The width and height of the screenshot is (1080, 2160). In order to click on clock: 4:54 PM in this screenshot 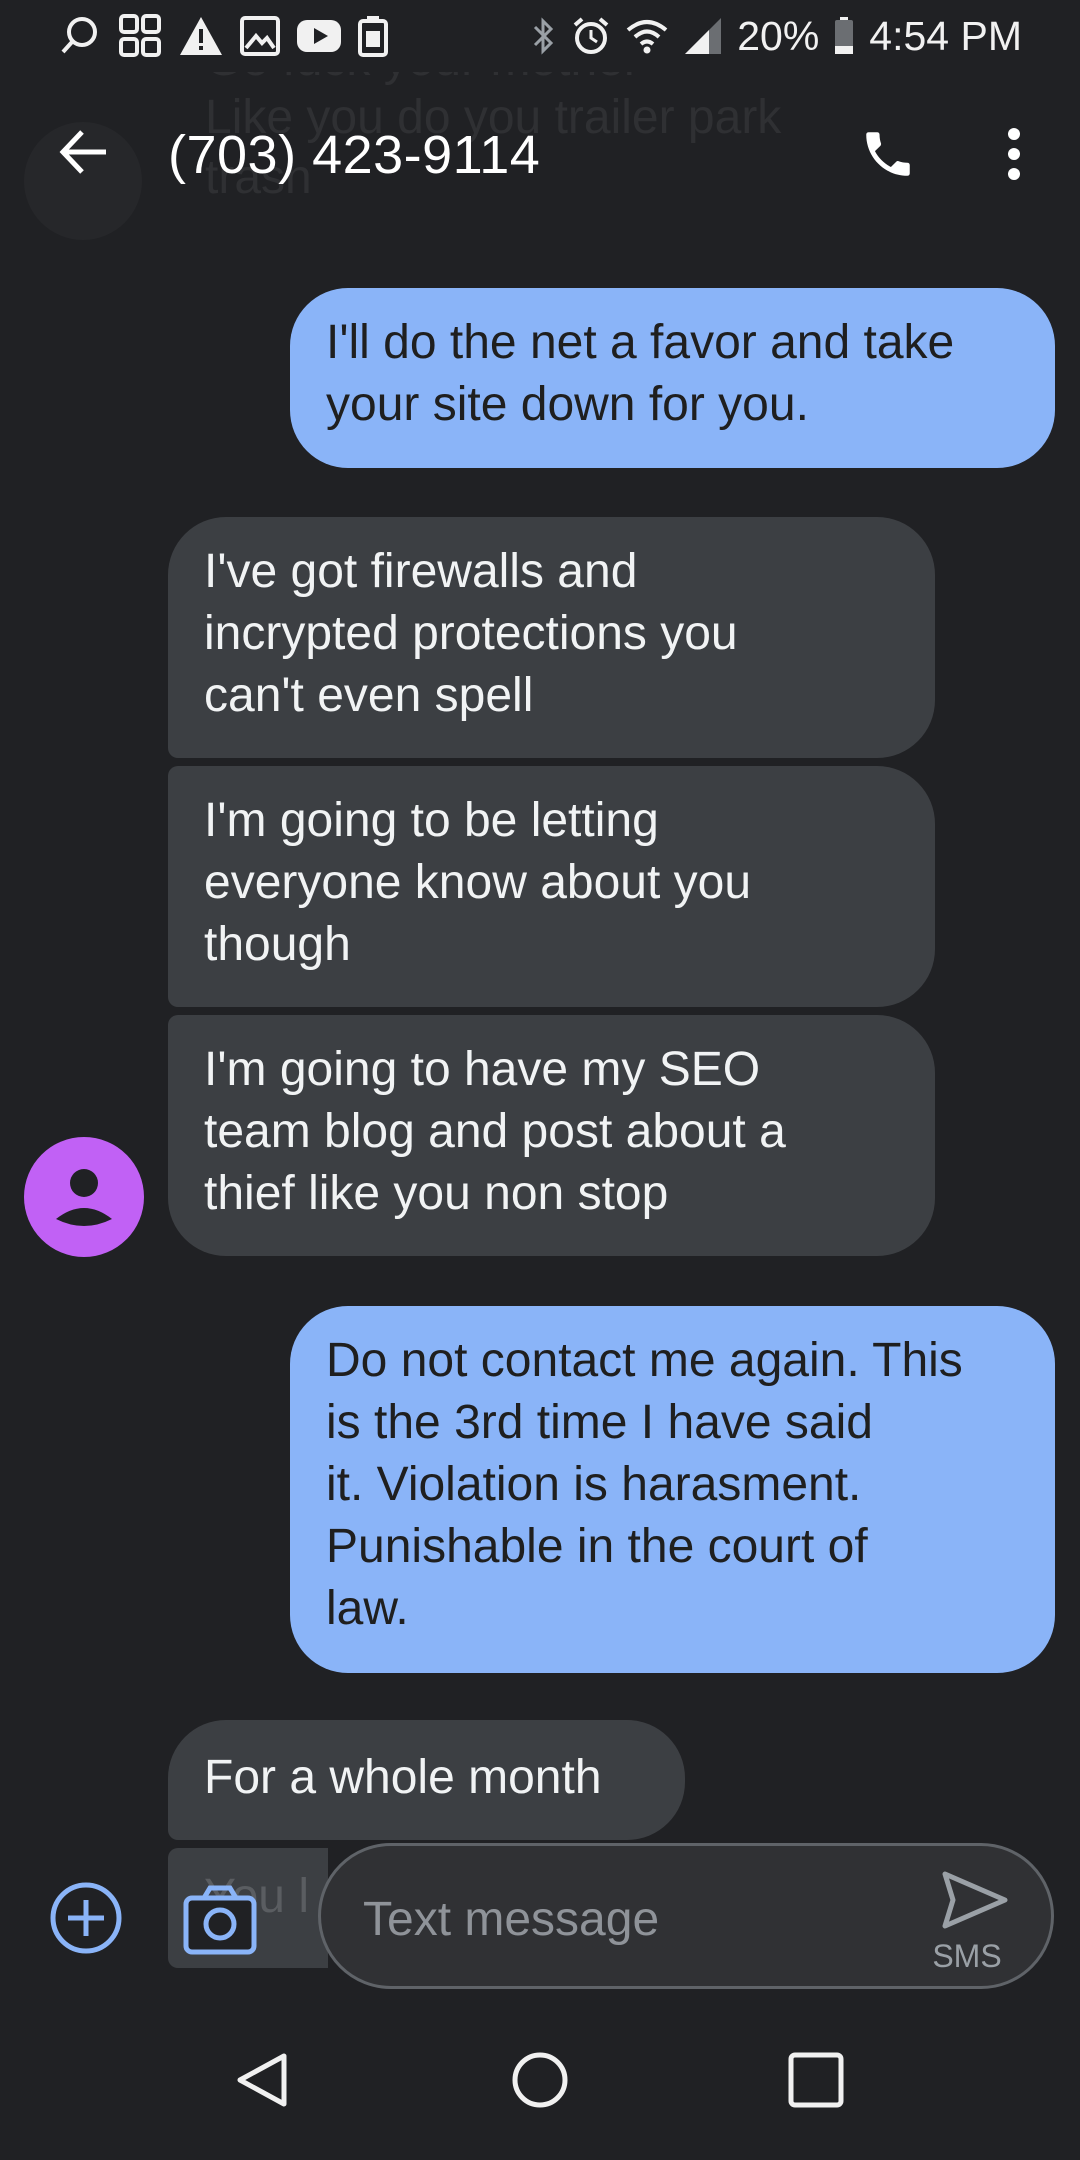, I will do `click(945, 35)`.